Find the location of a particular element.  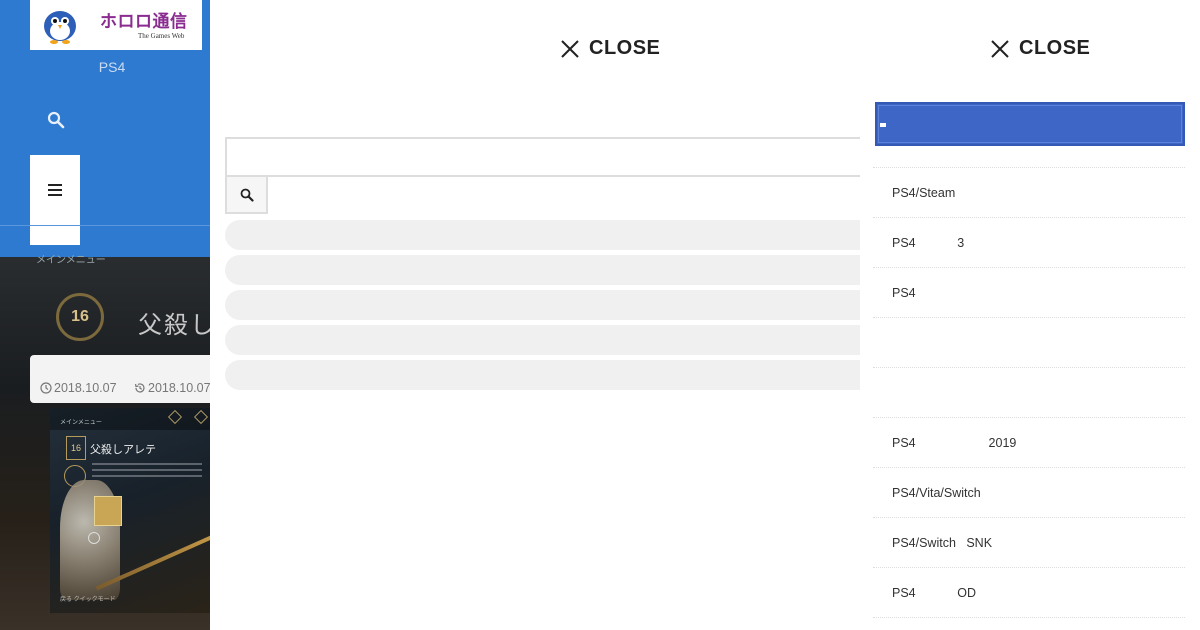

menu-item: PS4/Vita/Switch is located at coordinates (1029, 493).